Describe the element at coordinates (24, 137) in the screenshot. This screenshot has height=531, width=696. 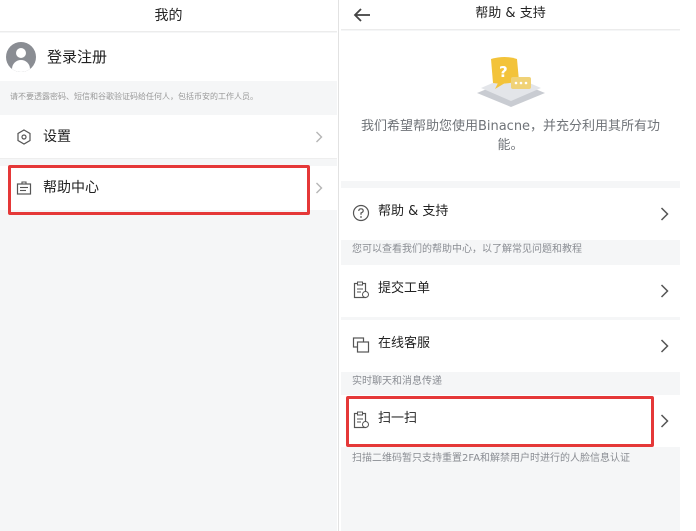
I see `settings-hex-icon` at that location.